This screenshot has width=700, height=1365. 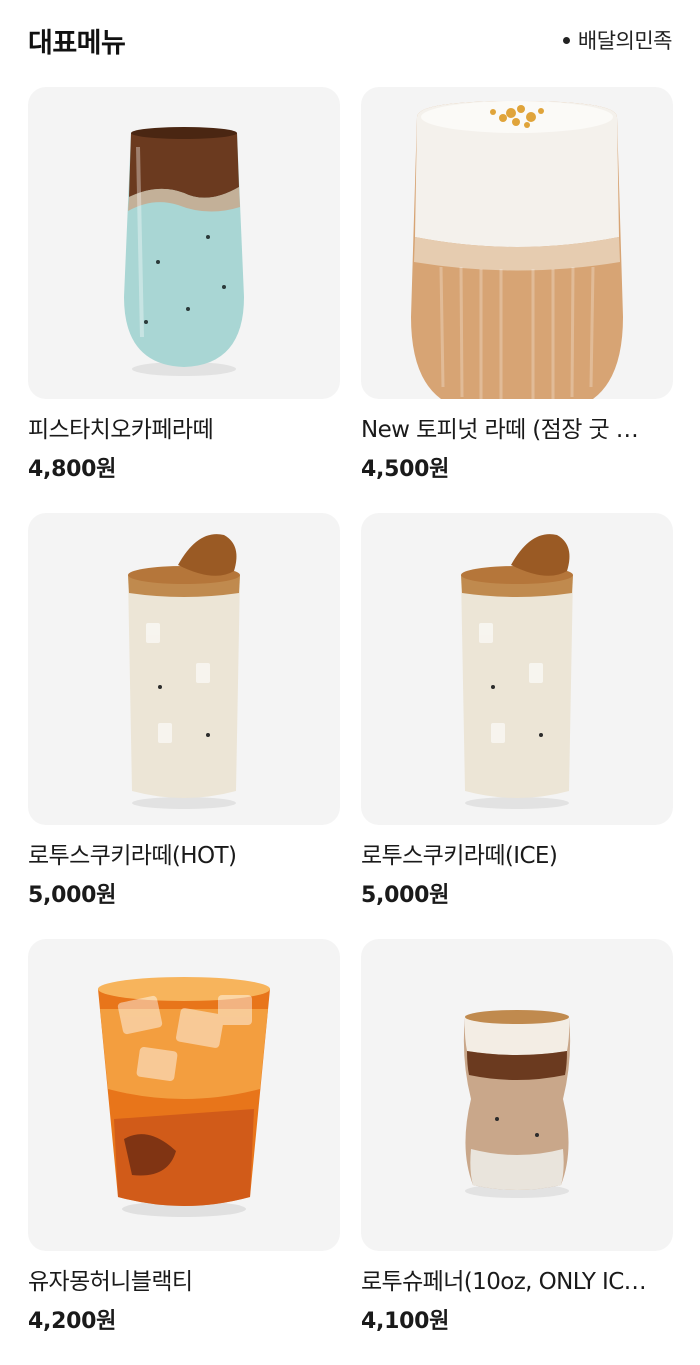 I want to click on menu-item-card: 로투슈페너(10oz, ONLY IC… 4,100원, so click(x=517, y=1152).